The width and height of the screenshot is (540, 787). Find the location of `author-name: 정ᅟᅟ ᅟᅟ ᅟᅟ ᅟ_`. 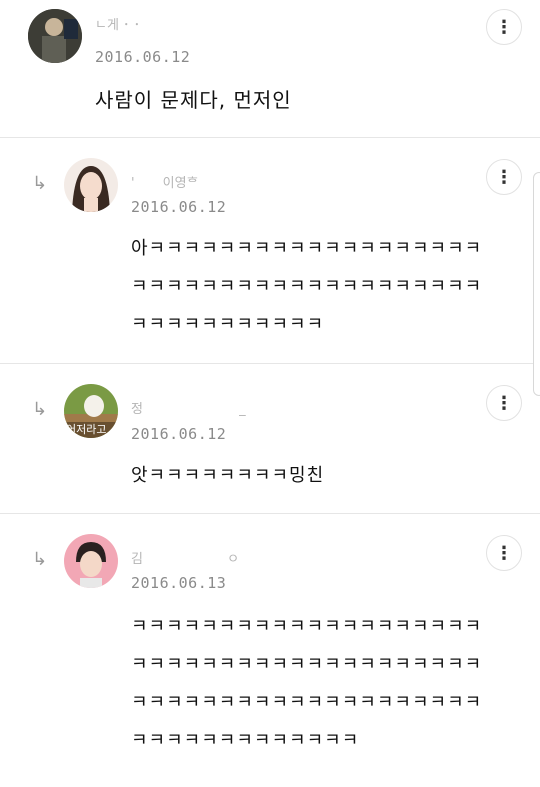

author-name: 정ᅟᅟ ᅟᅟ ᅟᅟ ᅟ_ is located at coordinates (188, 409).